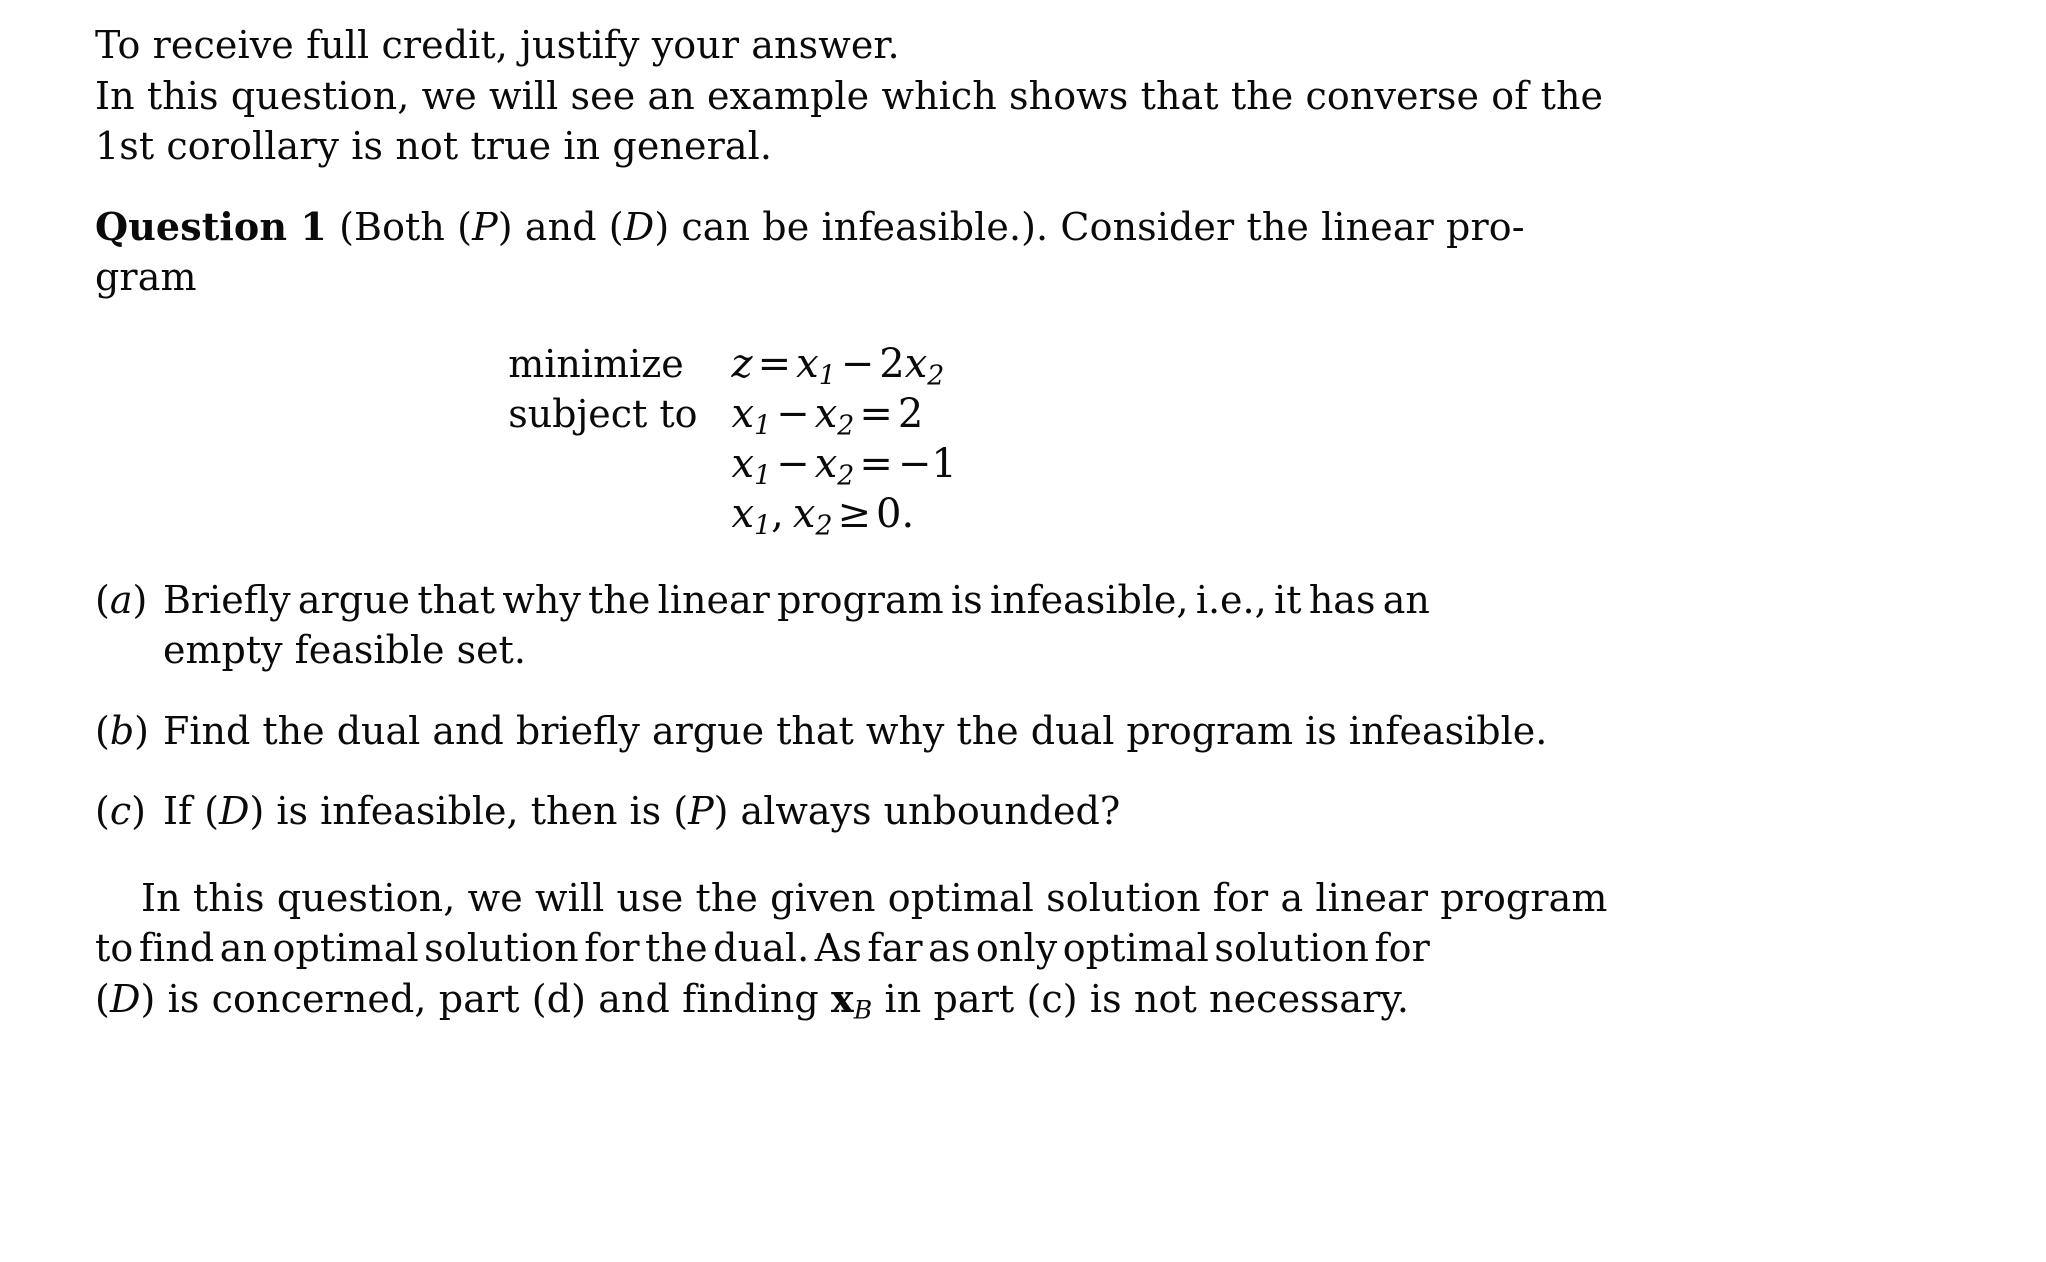  Describe the element at coordinates (141, 730) in the screenshot. I see `item-b-paren-close: )` at that location.